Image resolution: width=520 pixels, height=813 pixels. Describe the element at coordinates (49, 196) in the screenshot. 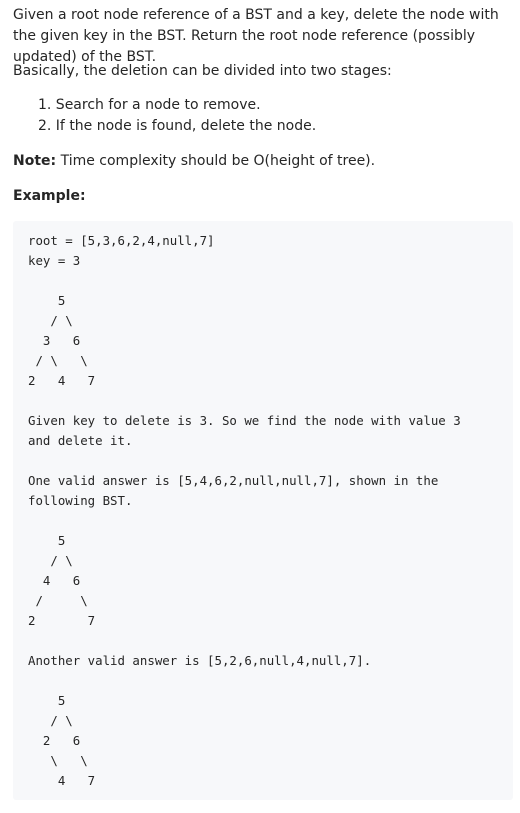

I see `example-heading: Example:` at that location.